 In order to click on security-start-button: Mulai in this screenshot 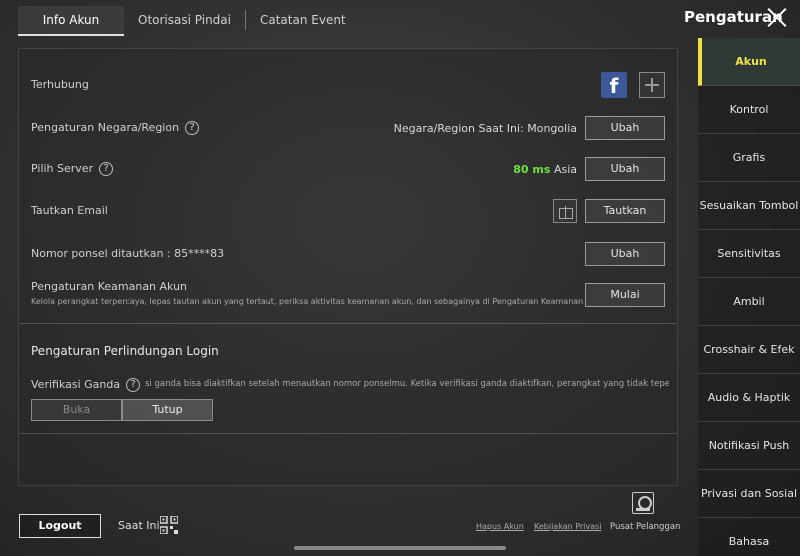, I will do `click(625, 295)`.